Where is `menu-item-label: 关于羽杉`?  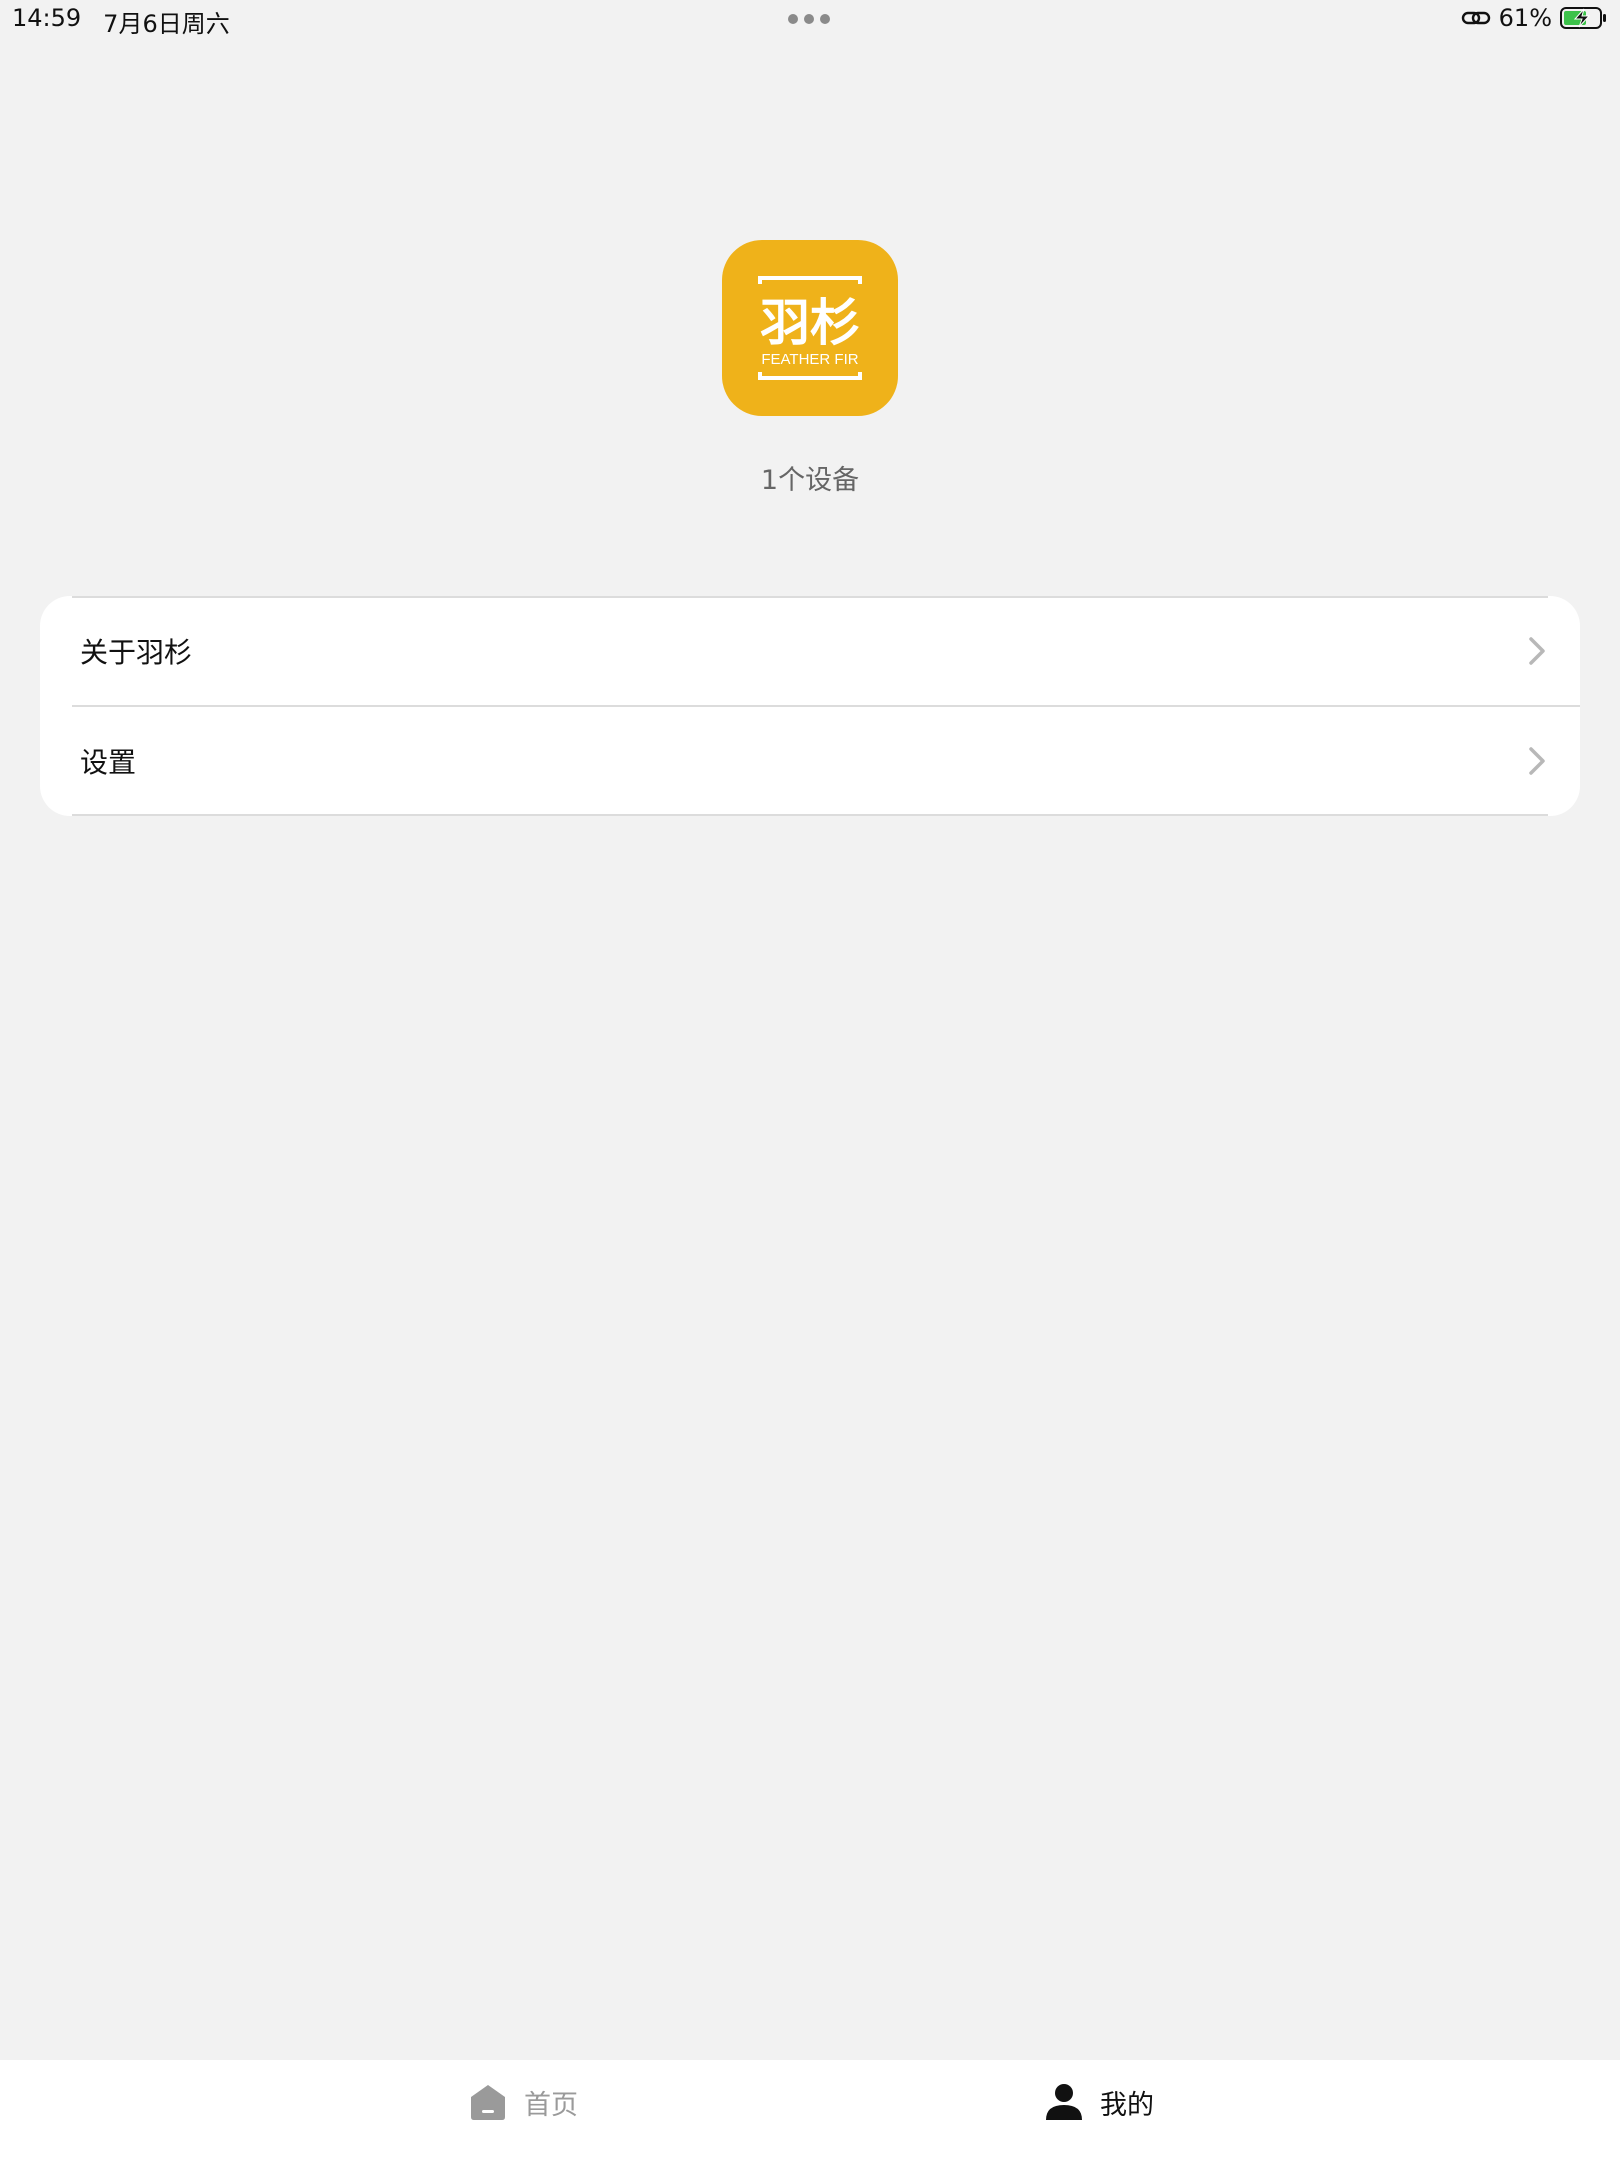
menu-item-label: 关于羽杉 is located at coordinates (136, 652).